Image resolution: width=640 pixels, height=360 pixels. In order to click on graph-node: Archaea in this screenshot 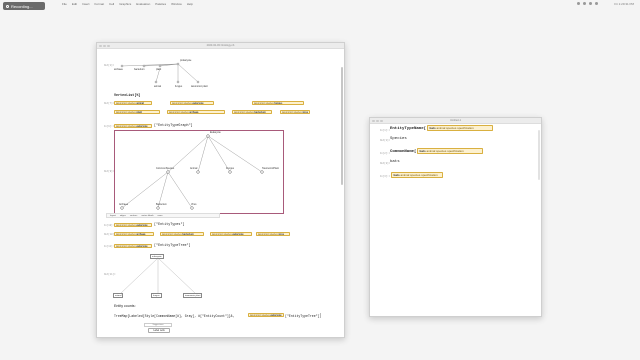, I will do `click(123, 204)`.